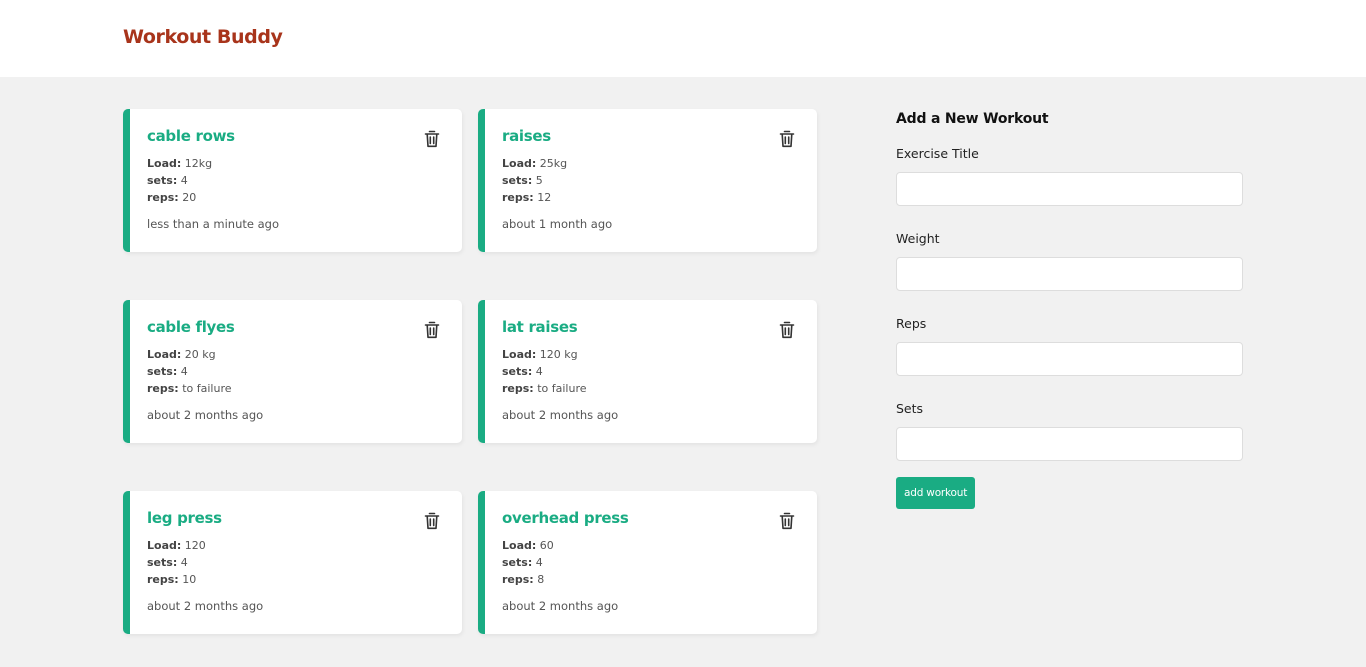  I want to click on workout-load: Load: 60, so click(651, 545).